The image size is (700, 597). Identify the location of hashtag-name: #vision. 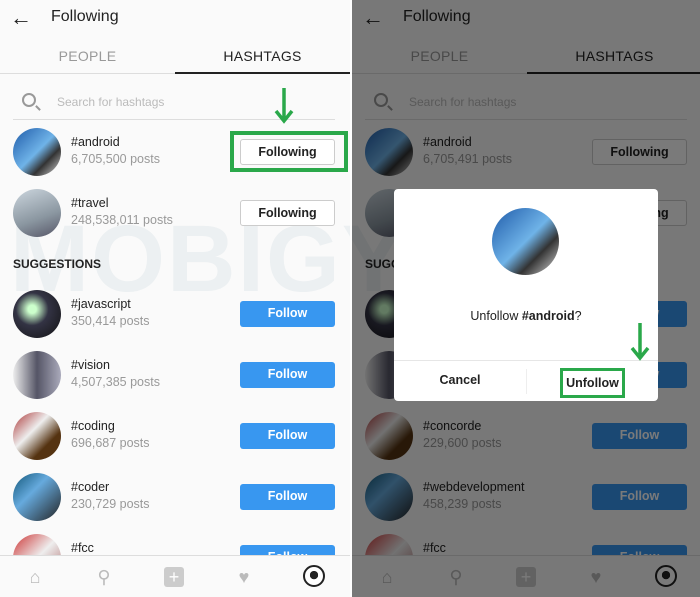
(90, 365).